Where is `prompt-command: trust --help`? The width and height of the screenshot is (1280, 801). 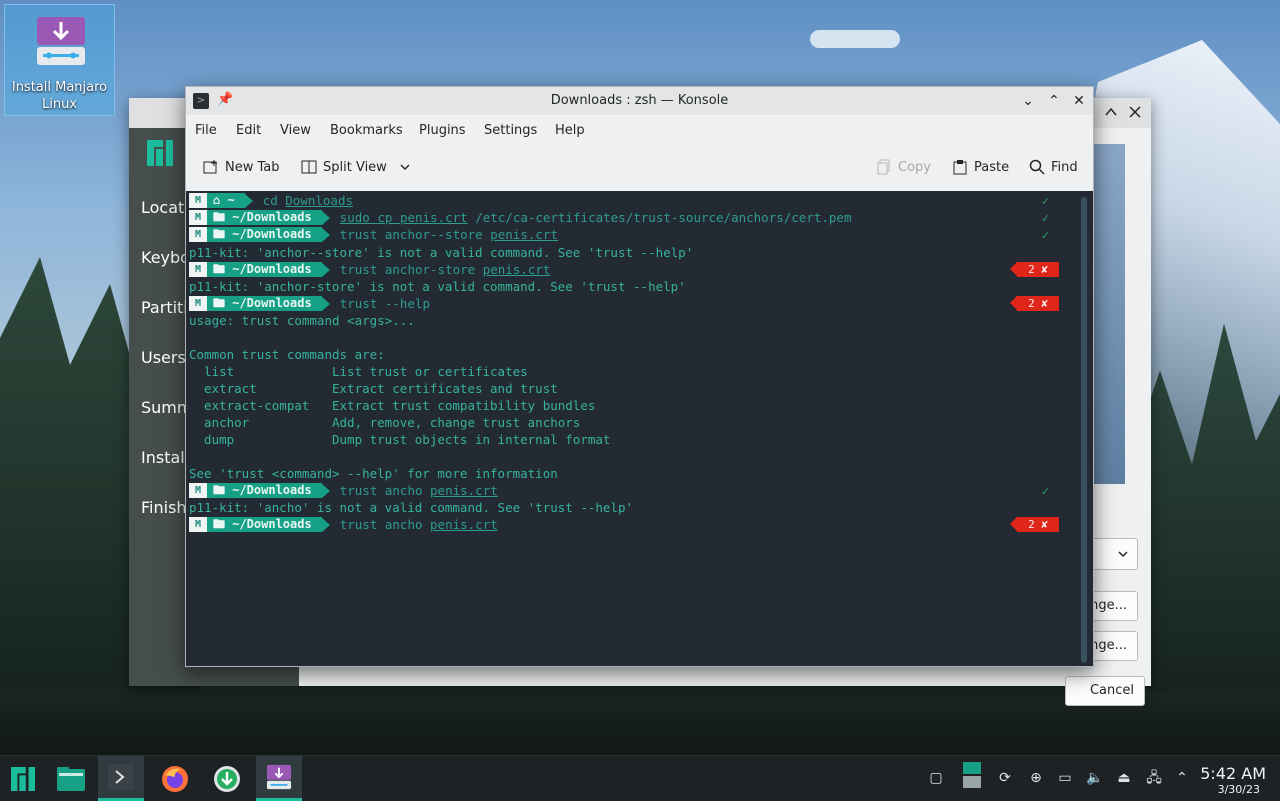
prompt-command: trust --help is located at coordinates (385, 303).